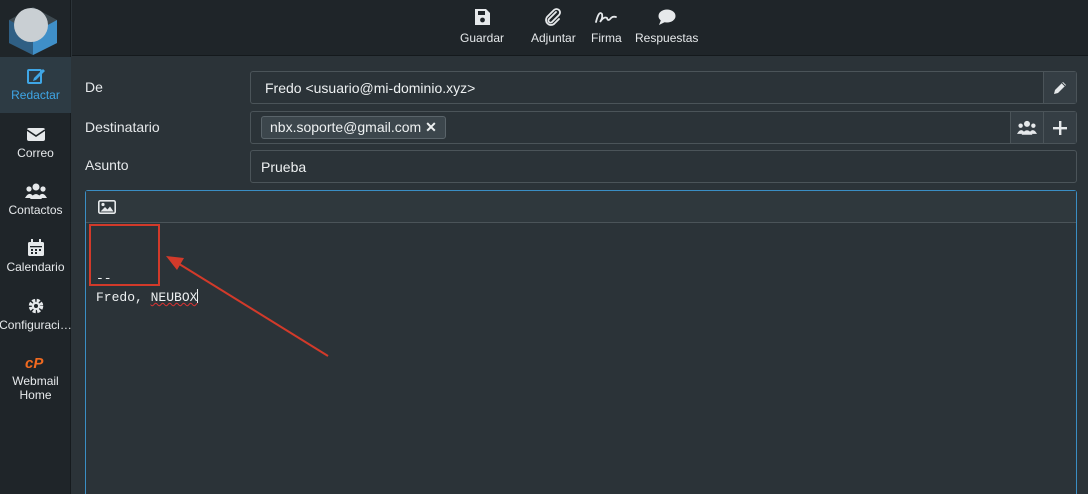  Describe the element at coordinates (247, 306) in the screenshot. I see `annotation-arrow` at that location.